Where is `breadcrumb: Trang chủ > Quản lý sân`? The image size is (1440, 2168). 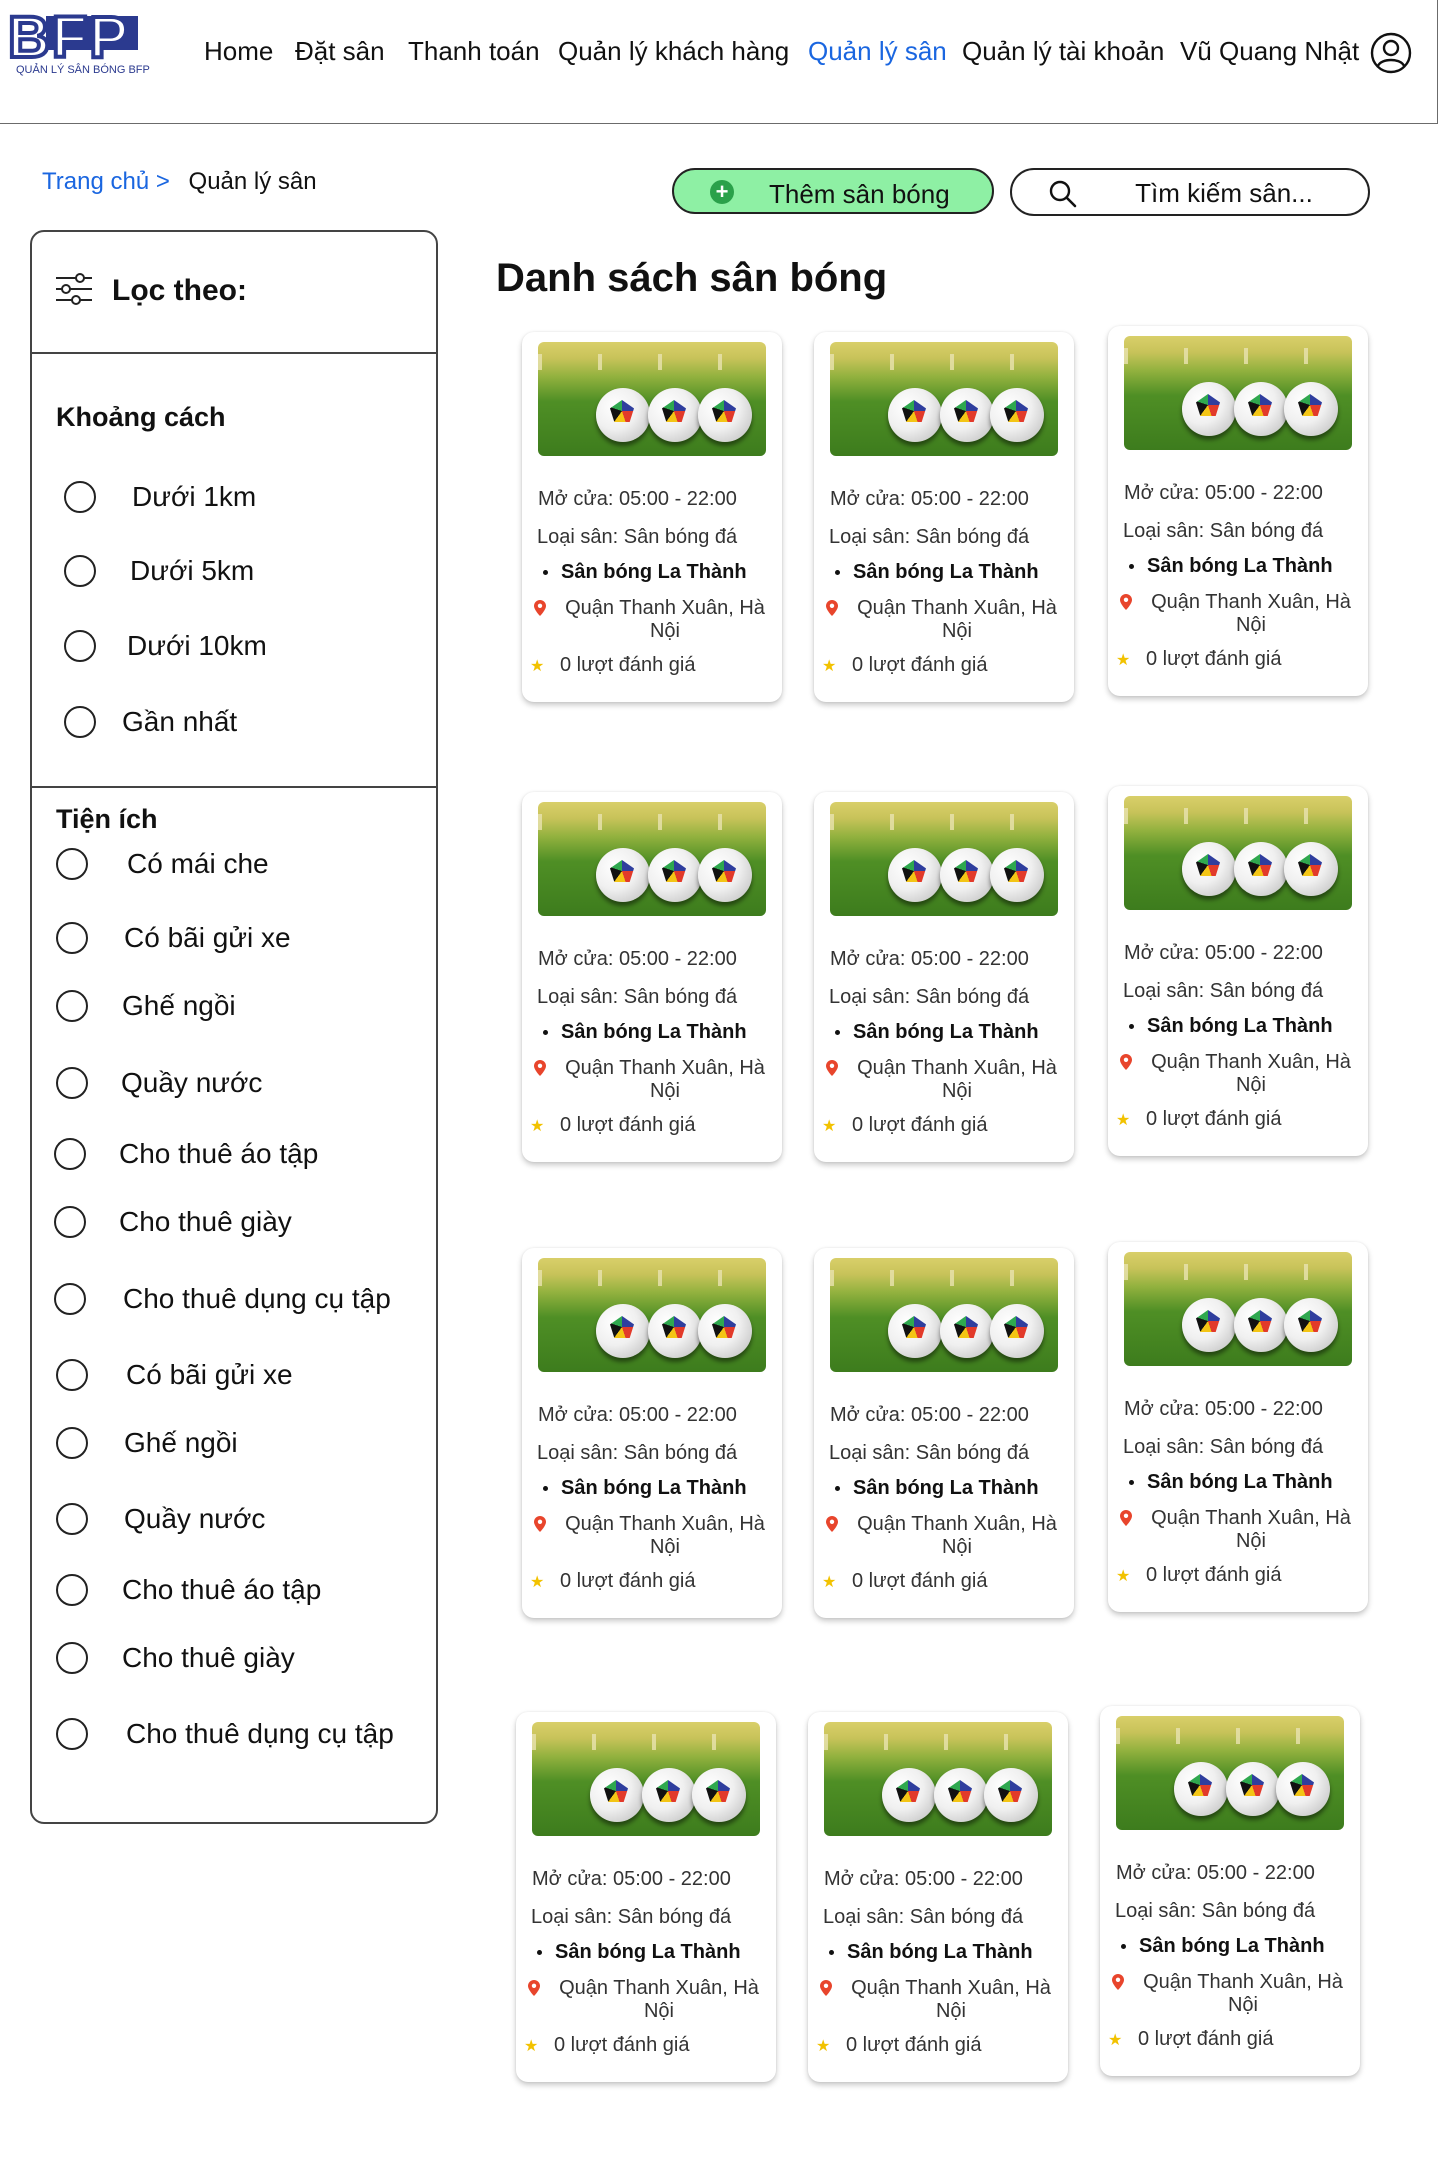
breadcrumb: Trang chủ > Quản lý sân is located at coordinates (179, 182).